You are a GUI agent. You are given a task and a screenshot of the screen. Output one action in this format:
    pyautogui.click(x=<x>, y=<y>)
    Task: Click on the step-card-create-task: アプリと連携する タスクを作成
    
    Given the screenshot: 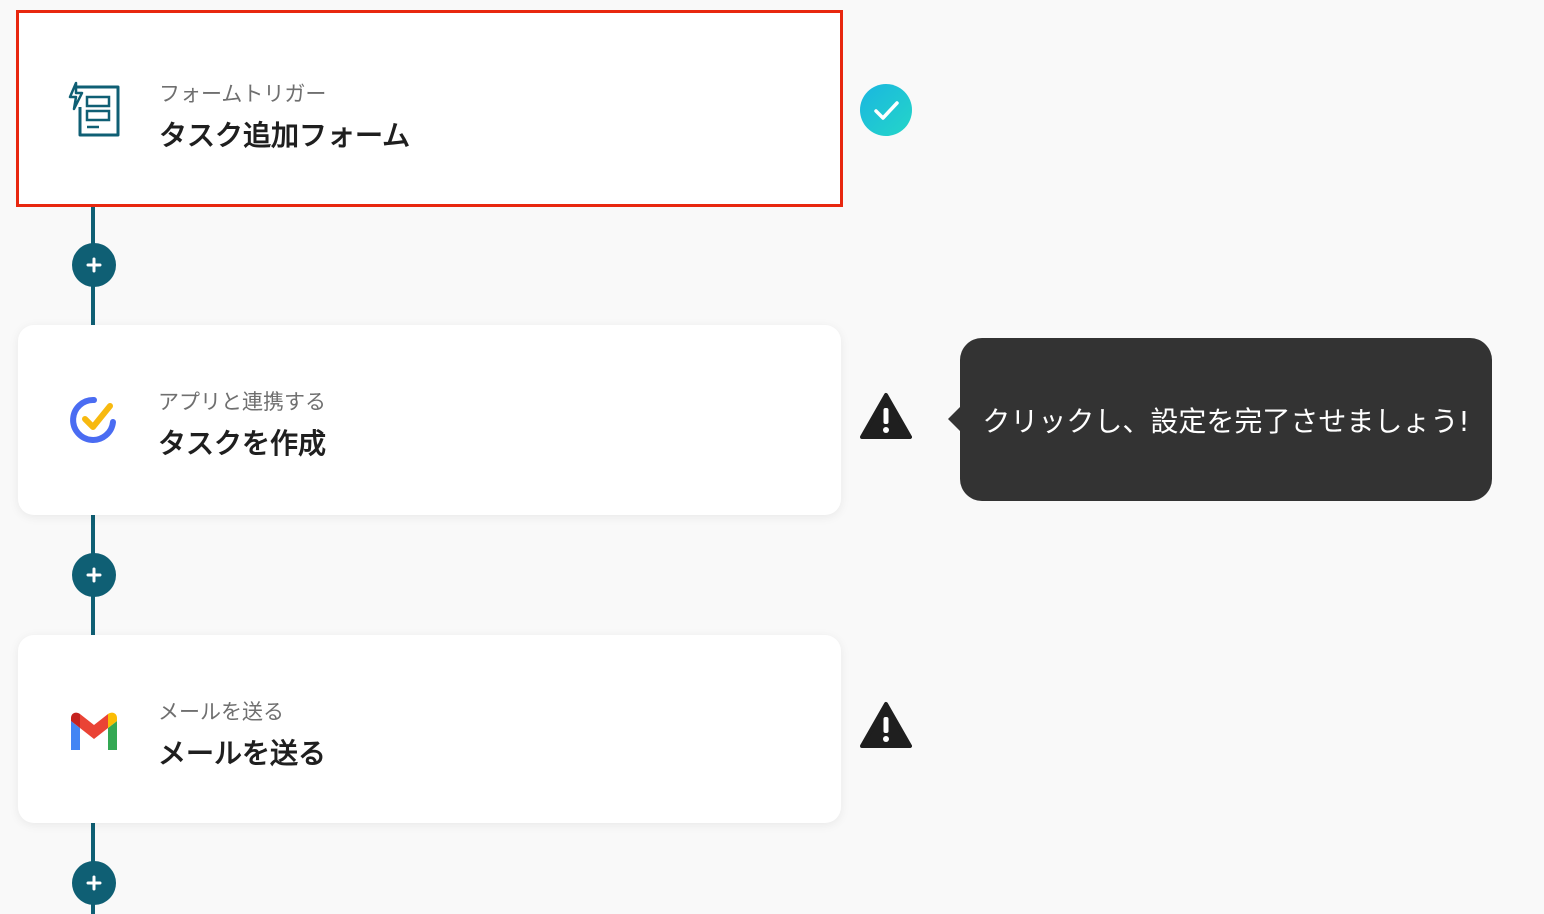 What is the action you would take?
    pyautogui.click(x=429, y=420)
    